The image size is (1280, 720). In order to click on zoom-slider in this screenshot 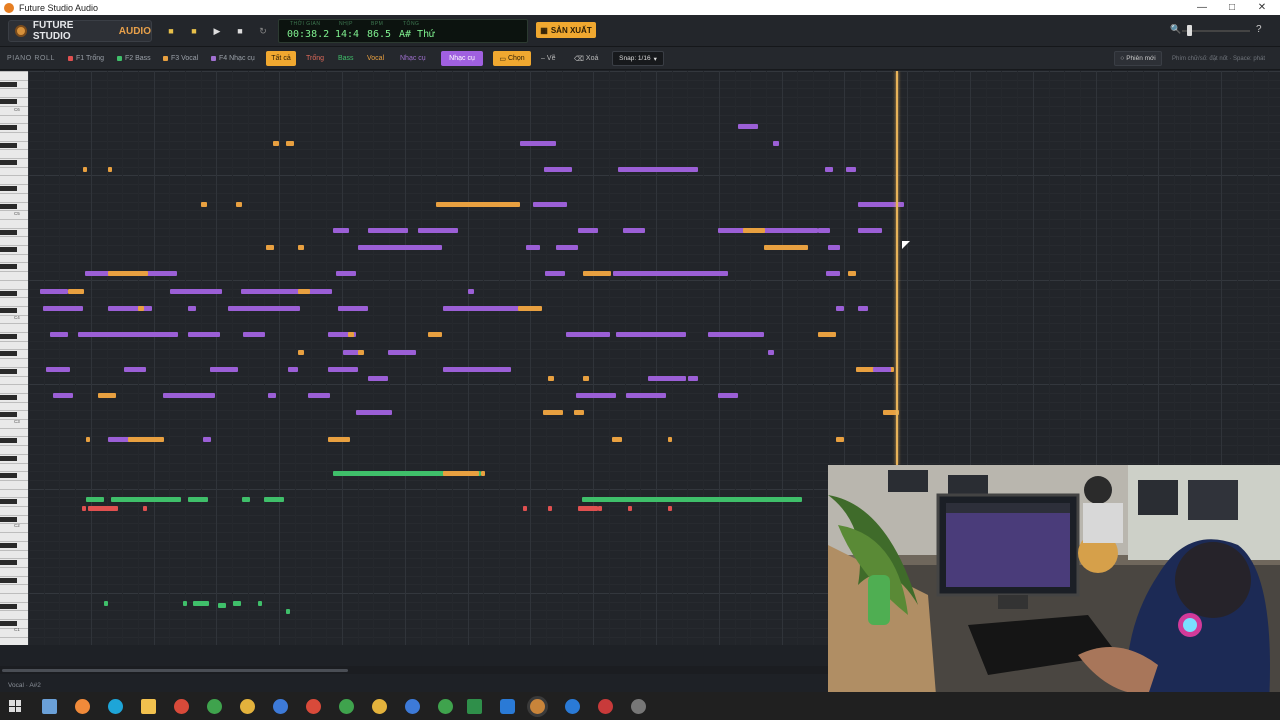, I will do `click(1216, 31)`.